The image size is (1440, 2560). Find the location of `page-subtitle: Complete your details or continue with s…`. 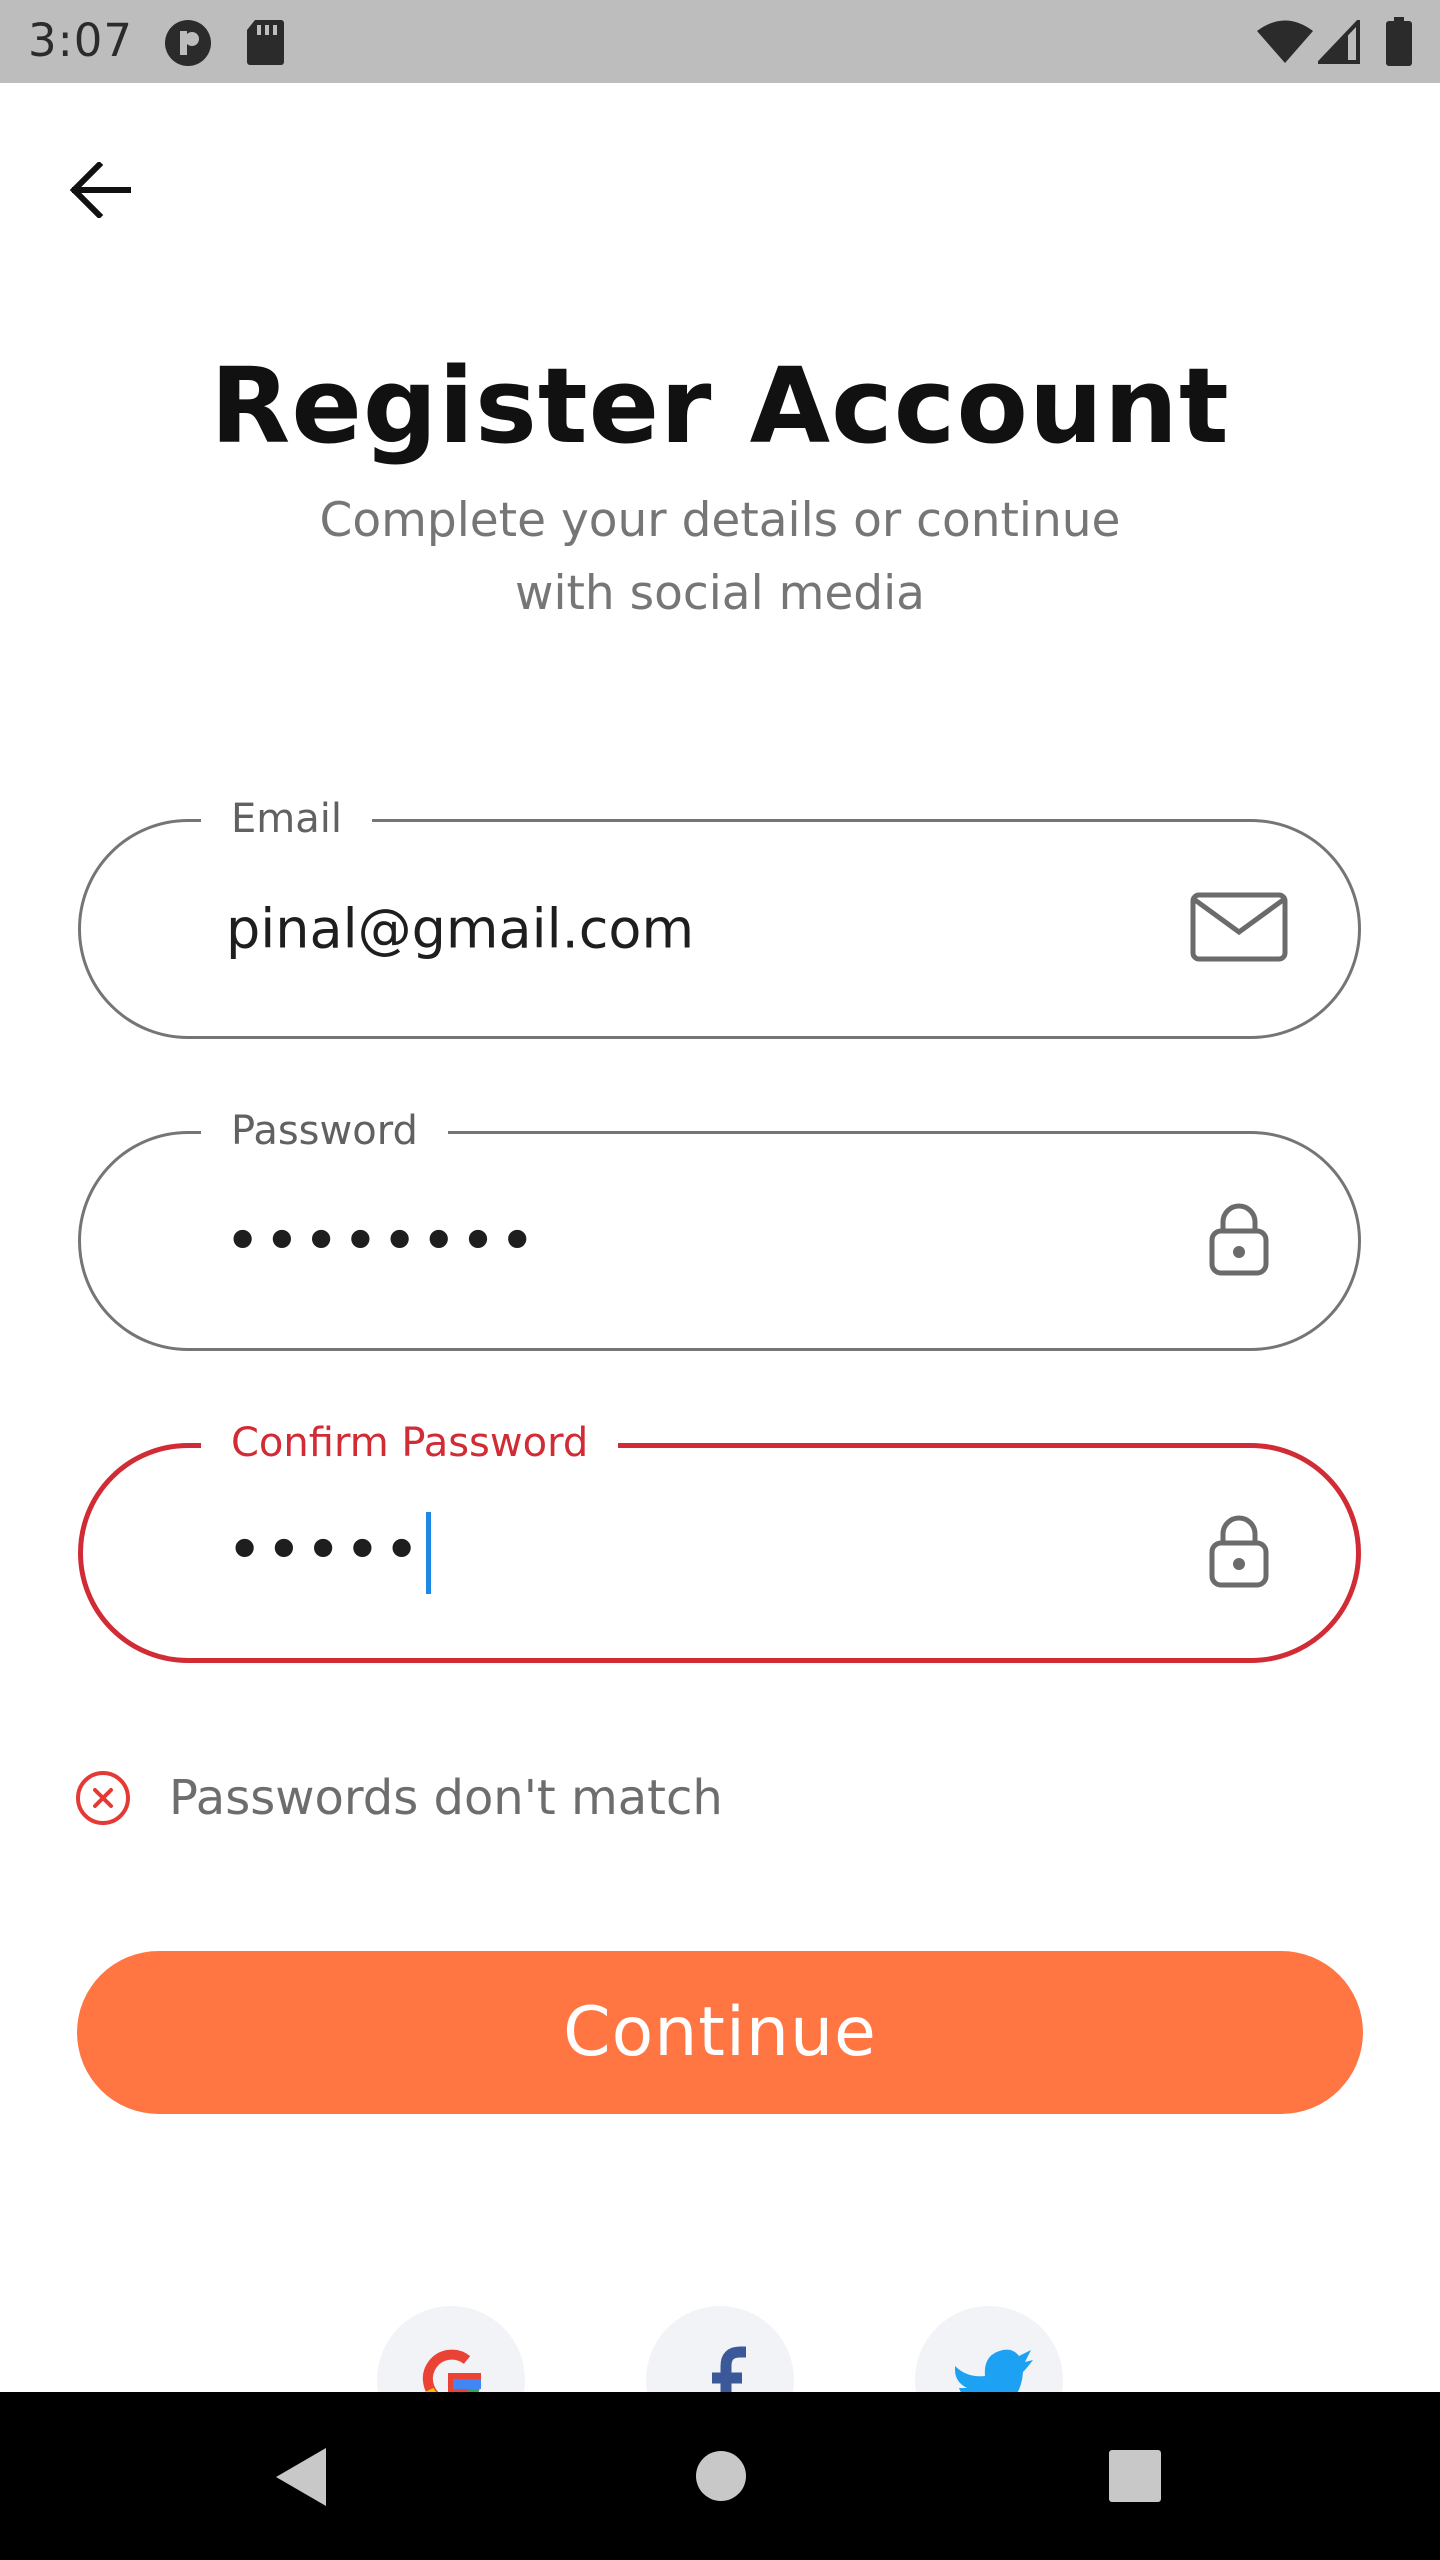

page-subtitle: Complete your details or continue with s… is located at coordinates (720, 557).